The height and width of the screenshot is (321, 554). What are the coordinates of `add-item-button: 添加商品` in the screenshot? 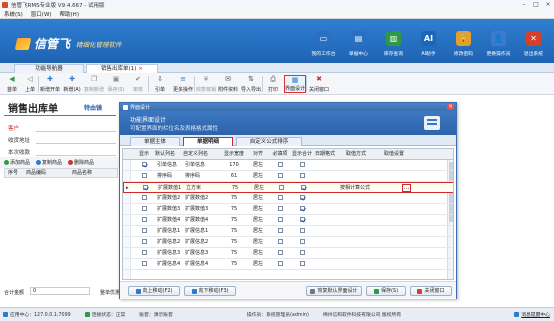 It's located at (17, 162).